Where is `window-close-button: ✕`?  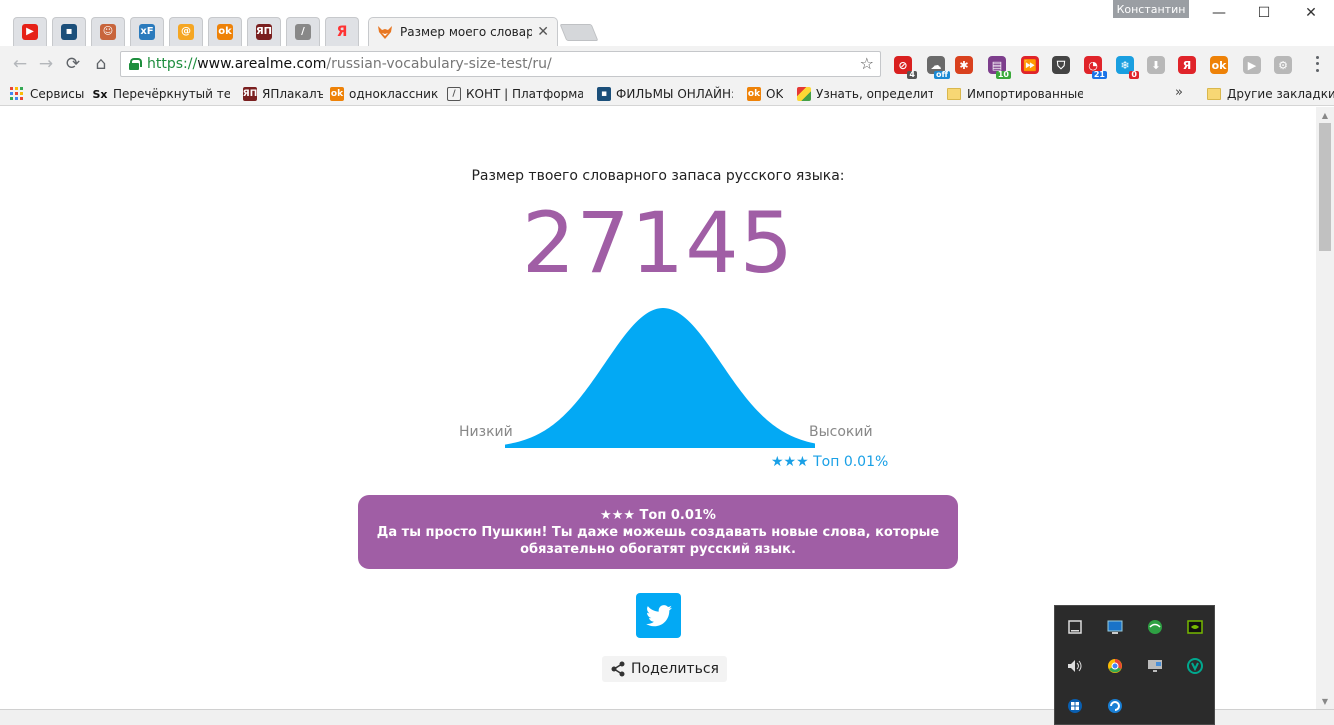
window-close-button: ✕ is located at coordinates (1311, 13).